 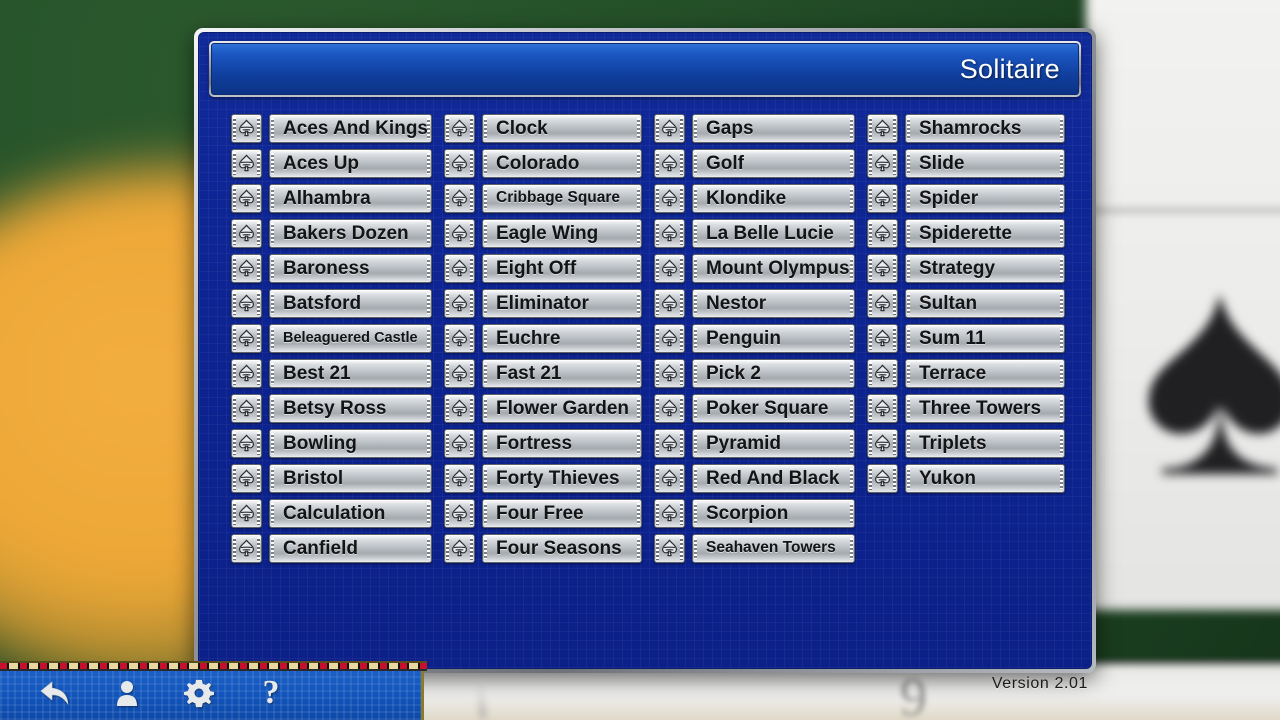 I want to click on game-button-red-and-black: Red And Black, so click(x=773, y=478).